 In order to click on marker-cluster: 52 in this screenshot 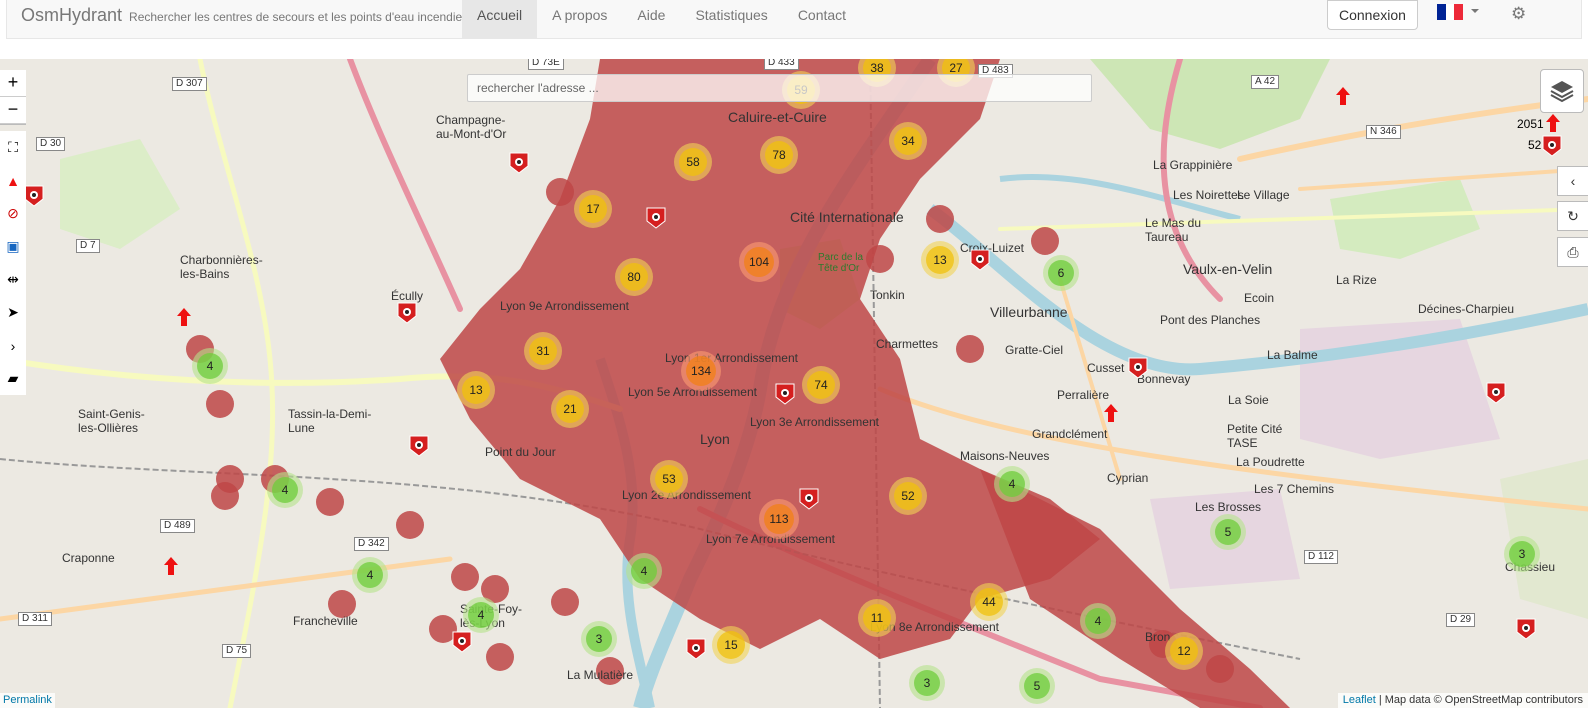, I will do `click(908, 496)`.